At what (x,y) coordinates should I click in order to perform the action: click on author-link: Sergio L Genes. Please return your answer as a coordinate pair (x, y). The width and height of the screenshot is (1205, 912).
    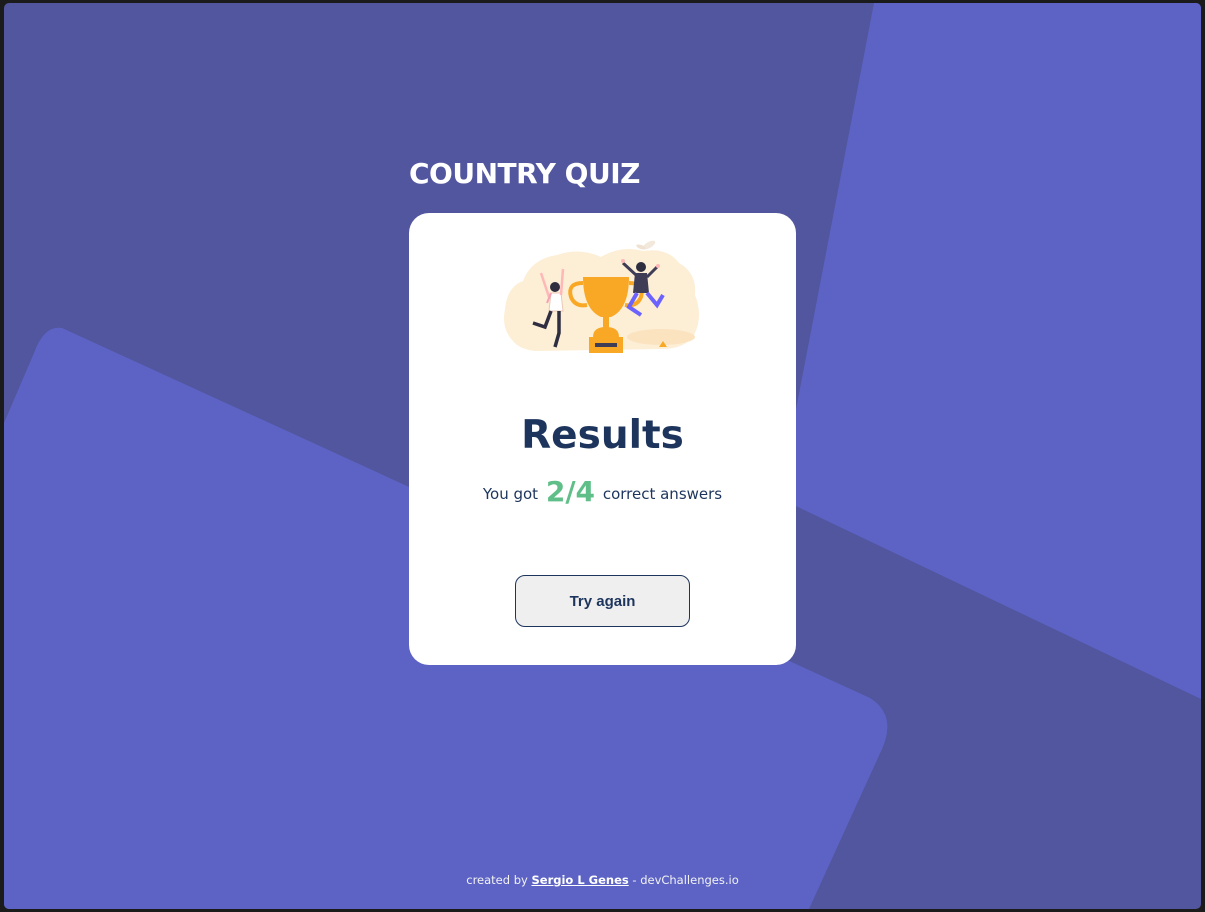
    Looking at the image, I should click on (579, 880).